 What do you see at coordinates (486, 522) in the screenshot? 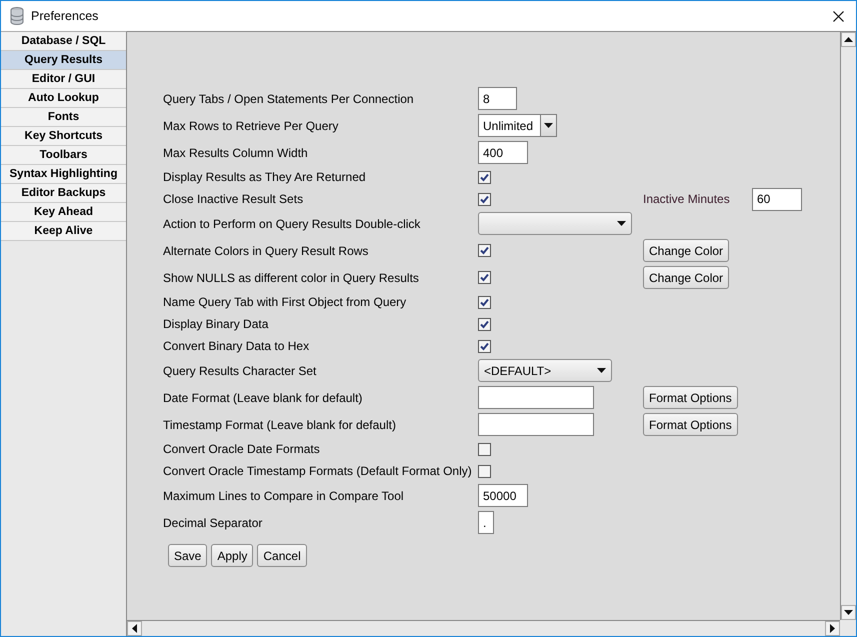
I see `input-field: .` at bounding box center [486, 522].